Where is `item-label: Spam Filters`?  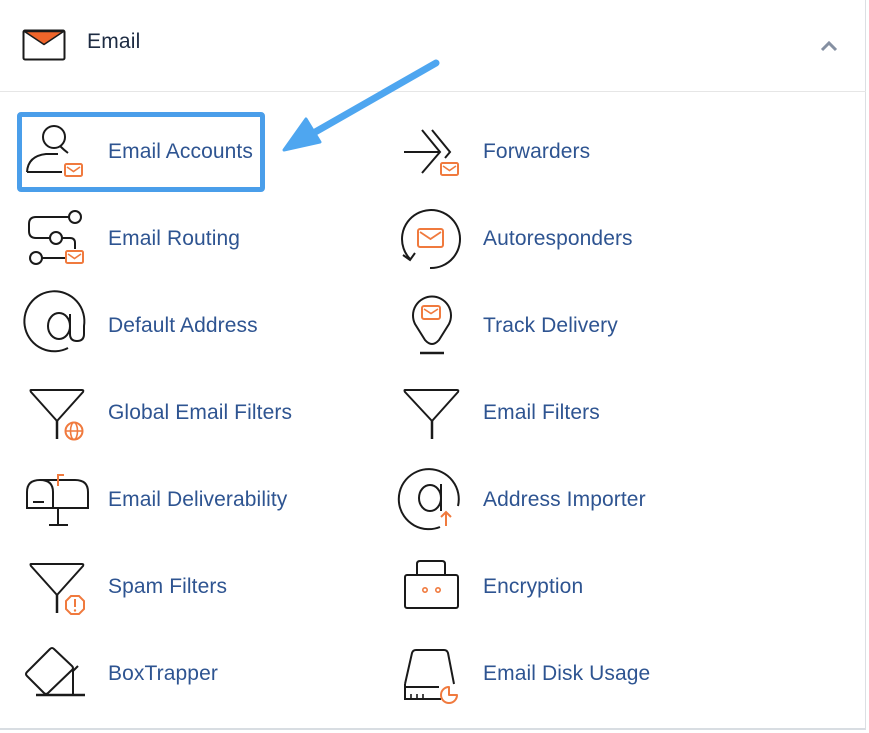
item-label: Spam Filters is located at coordinates (168, 586).